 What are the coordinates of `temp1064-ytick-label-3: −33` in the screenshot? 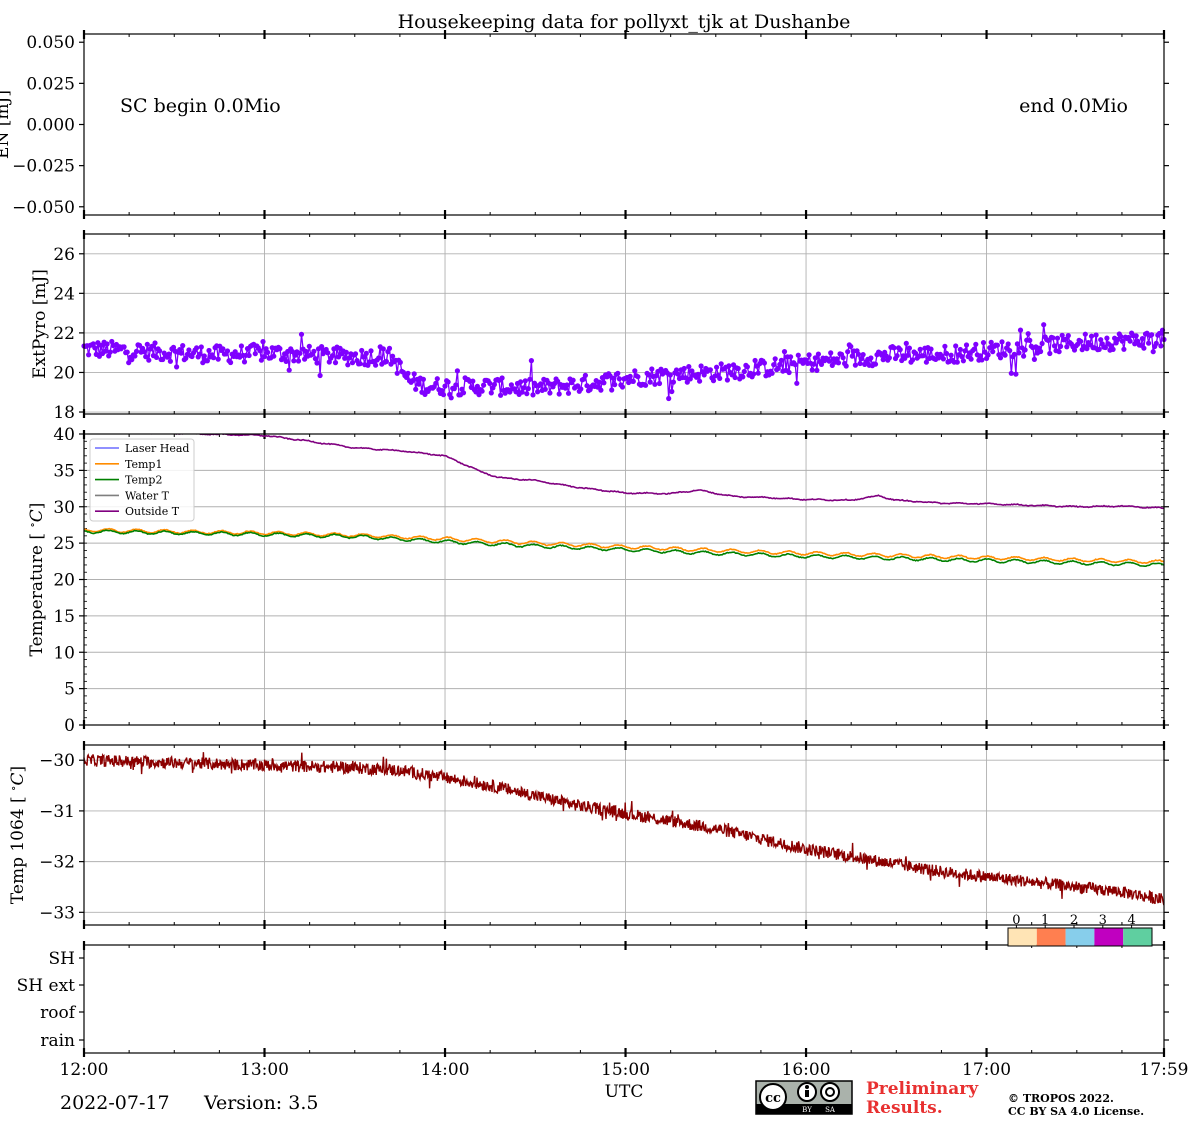 It's located at (57, 913).